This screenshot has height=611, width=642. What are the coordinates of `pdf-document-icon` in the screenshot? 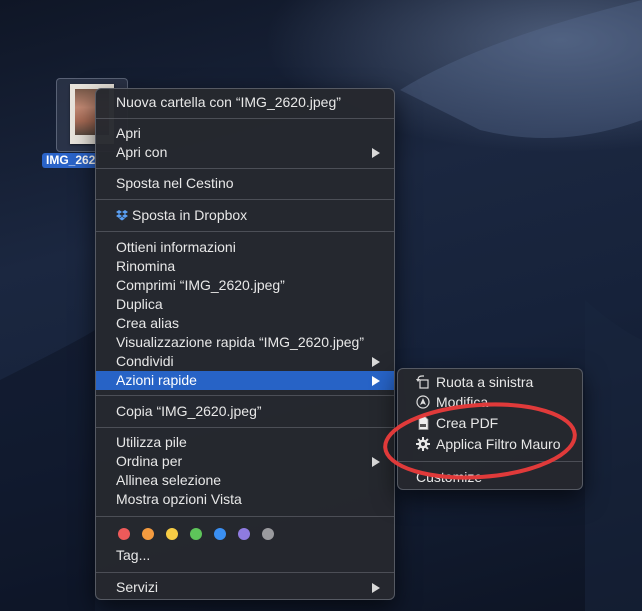 It's located at (423, 423).